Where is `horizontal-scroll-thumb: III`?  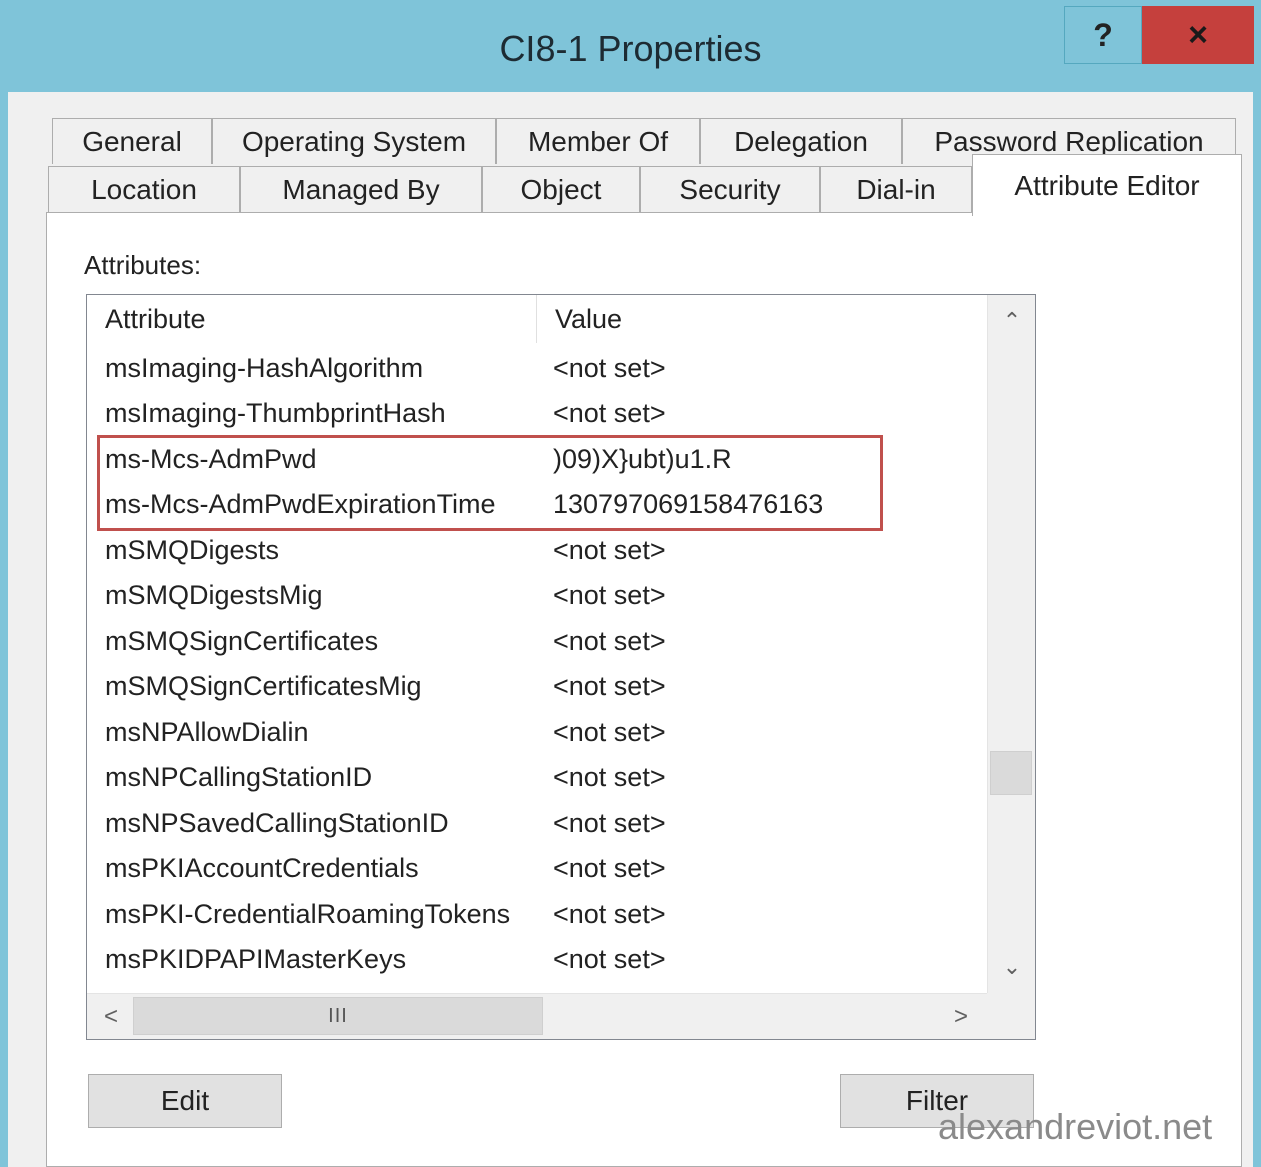
horizontal-scroll-thumb: III is located at coordinates (338, 1016).